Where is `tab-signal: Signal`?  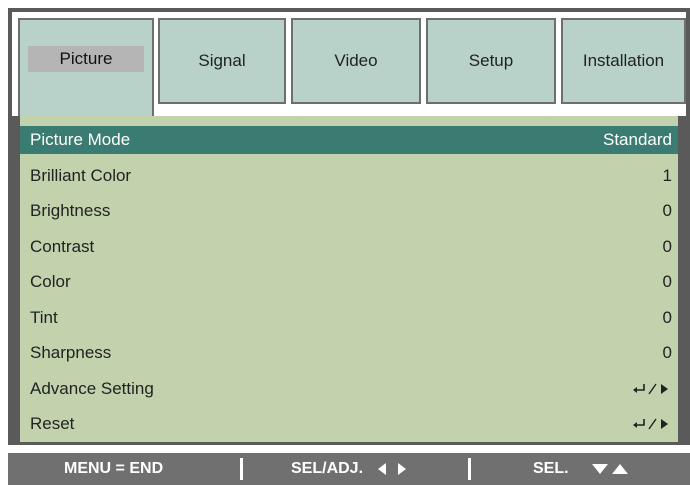
tab-signal: Signal is located at coordinates (222, 61).